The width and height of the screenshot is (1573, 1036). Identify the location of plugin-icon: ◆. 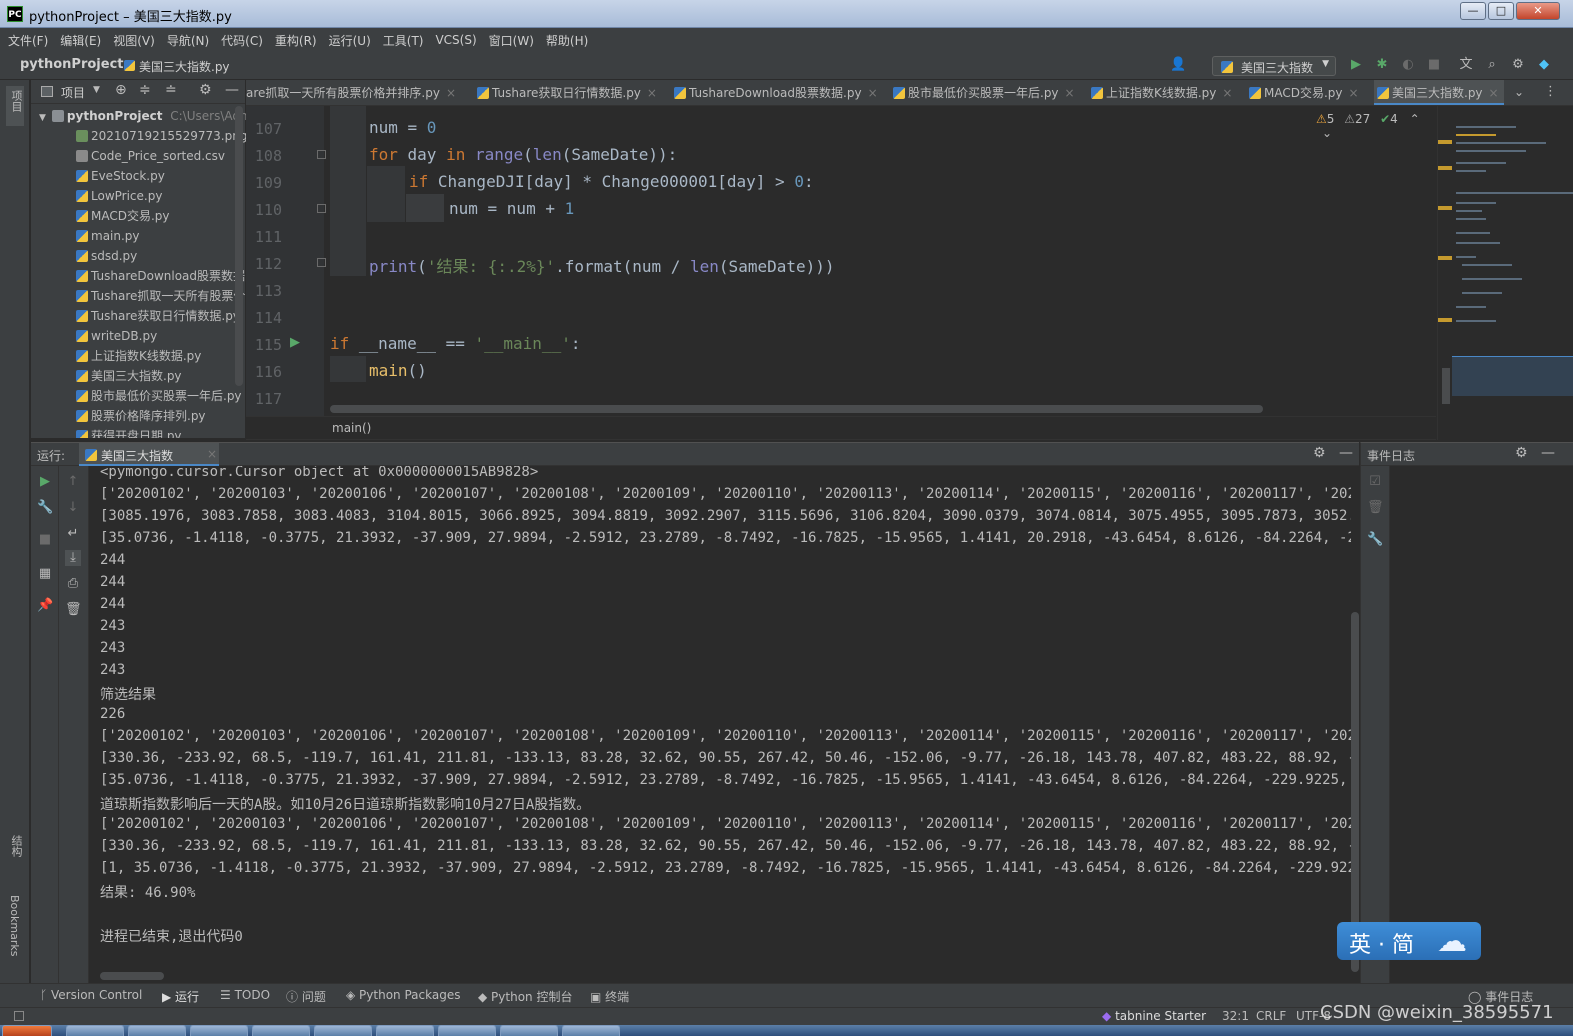
(1544, 65).